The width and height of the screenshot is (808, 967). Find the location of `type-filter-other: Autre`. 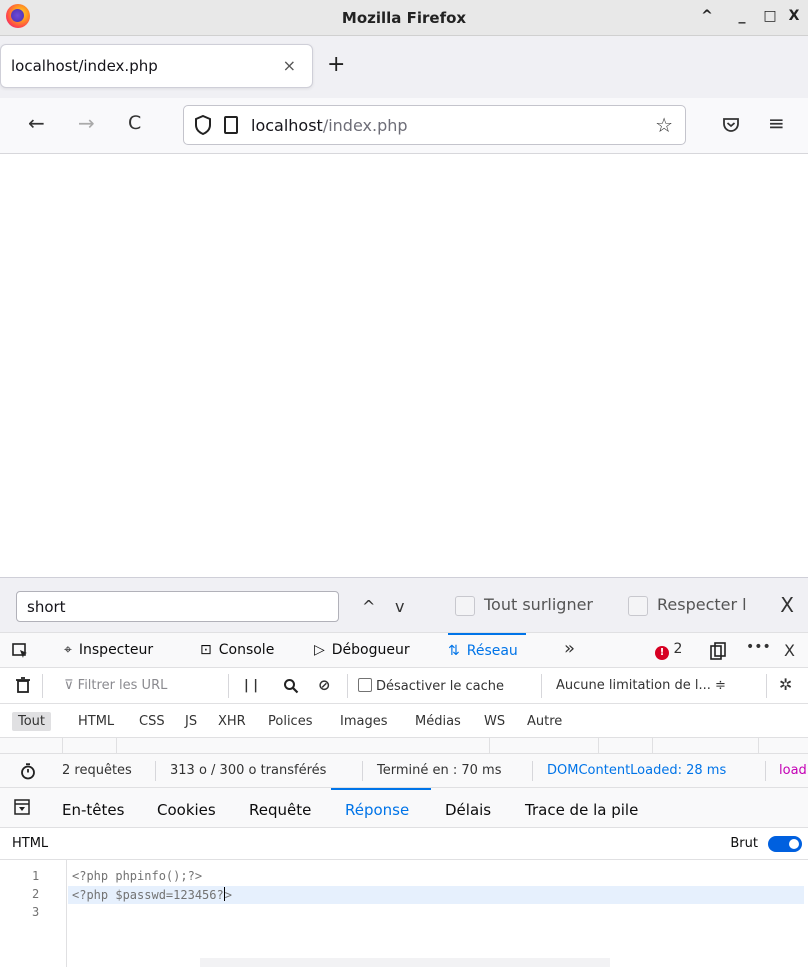

type-filter-other: Autre is located at coordinates (544, 721).